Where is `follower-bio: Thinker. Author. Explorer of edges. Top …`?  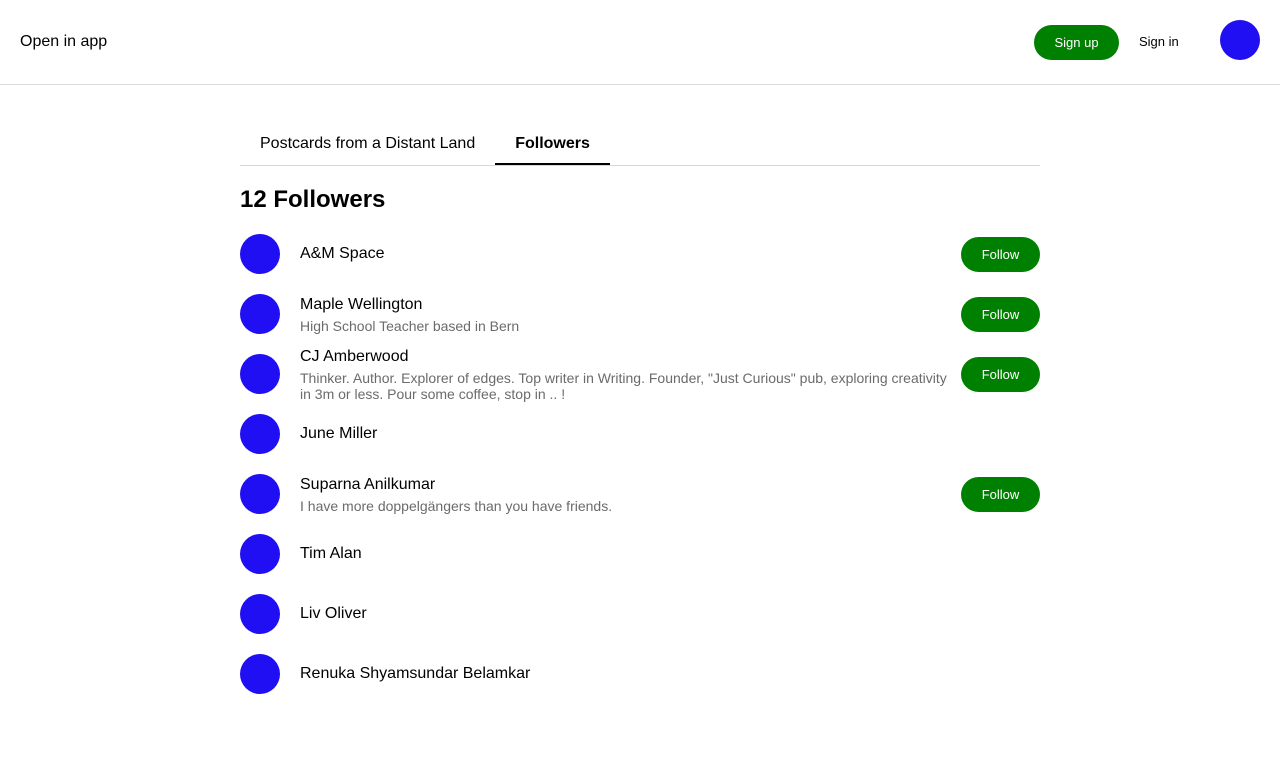
follower-bio: Thinker. Author. Explorer of edges. Top … is located at coordinates (623, 385).